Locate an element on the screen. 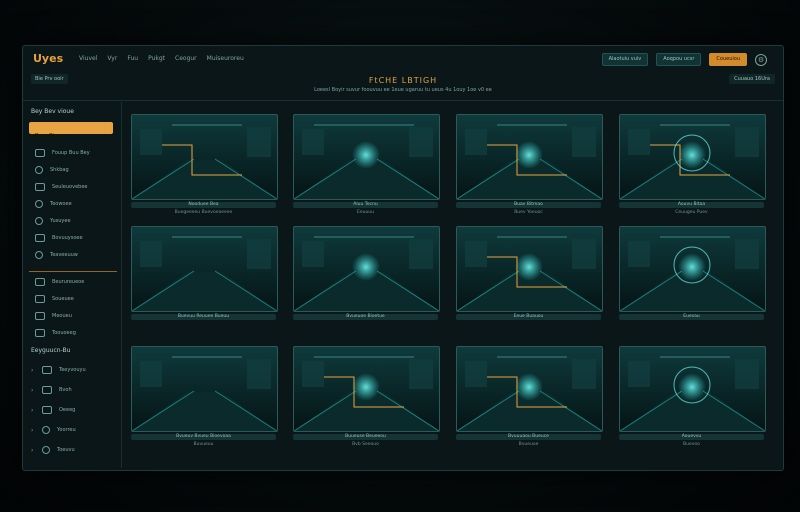  sidebar-subitem: › Yoorreu is located at coordinates (53, 430).